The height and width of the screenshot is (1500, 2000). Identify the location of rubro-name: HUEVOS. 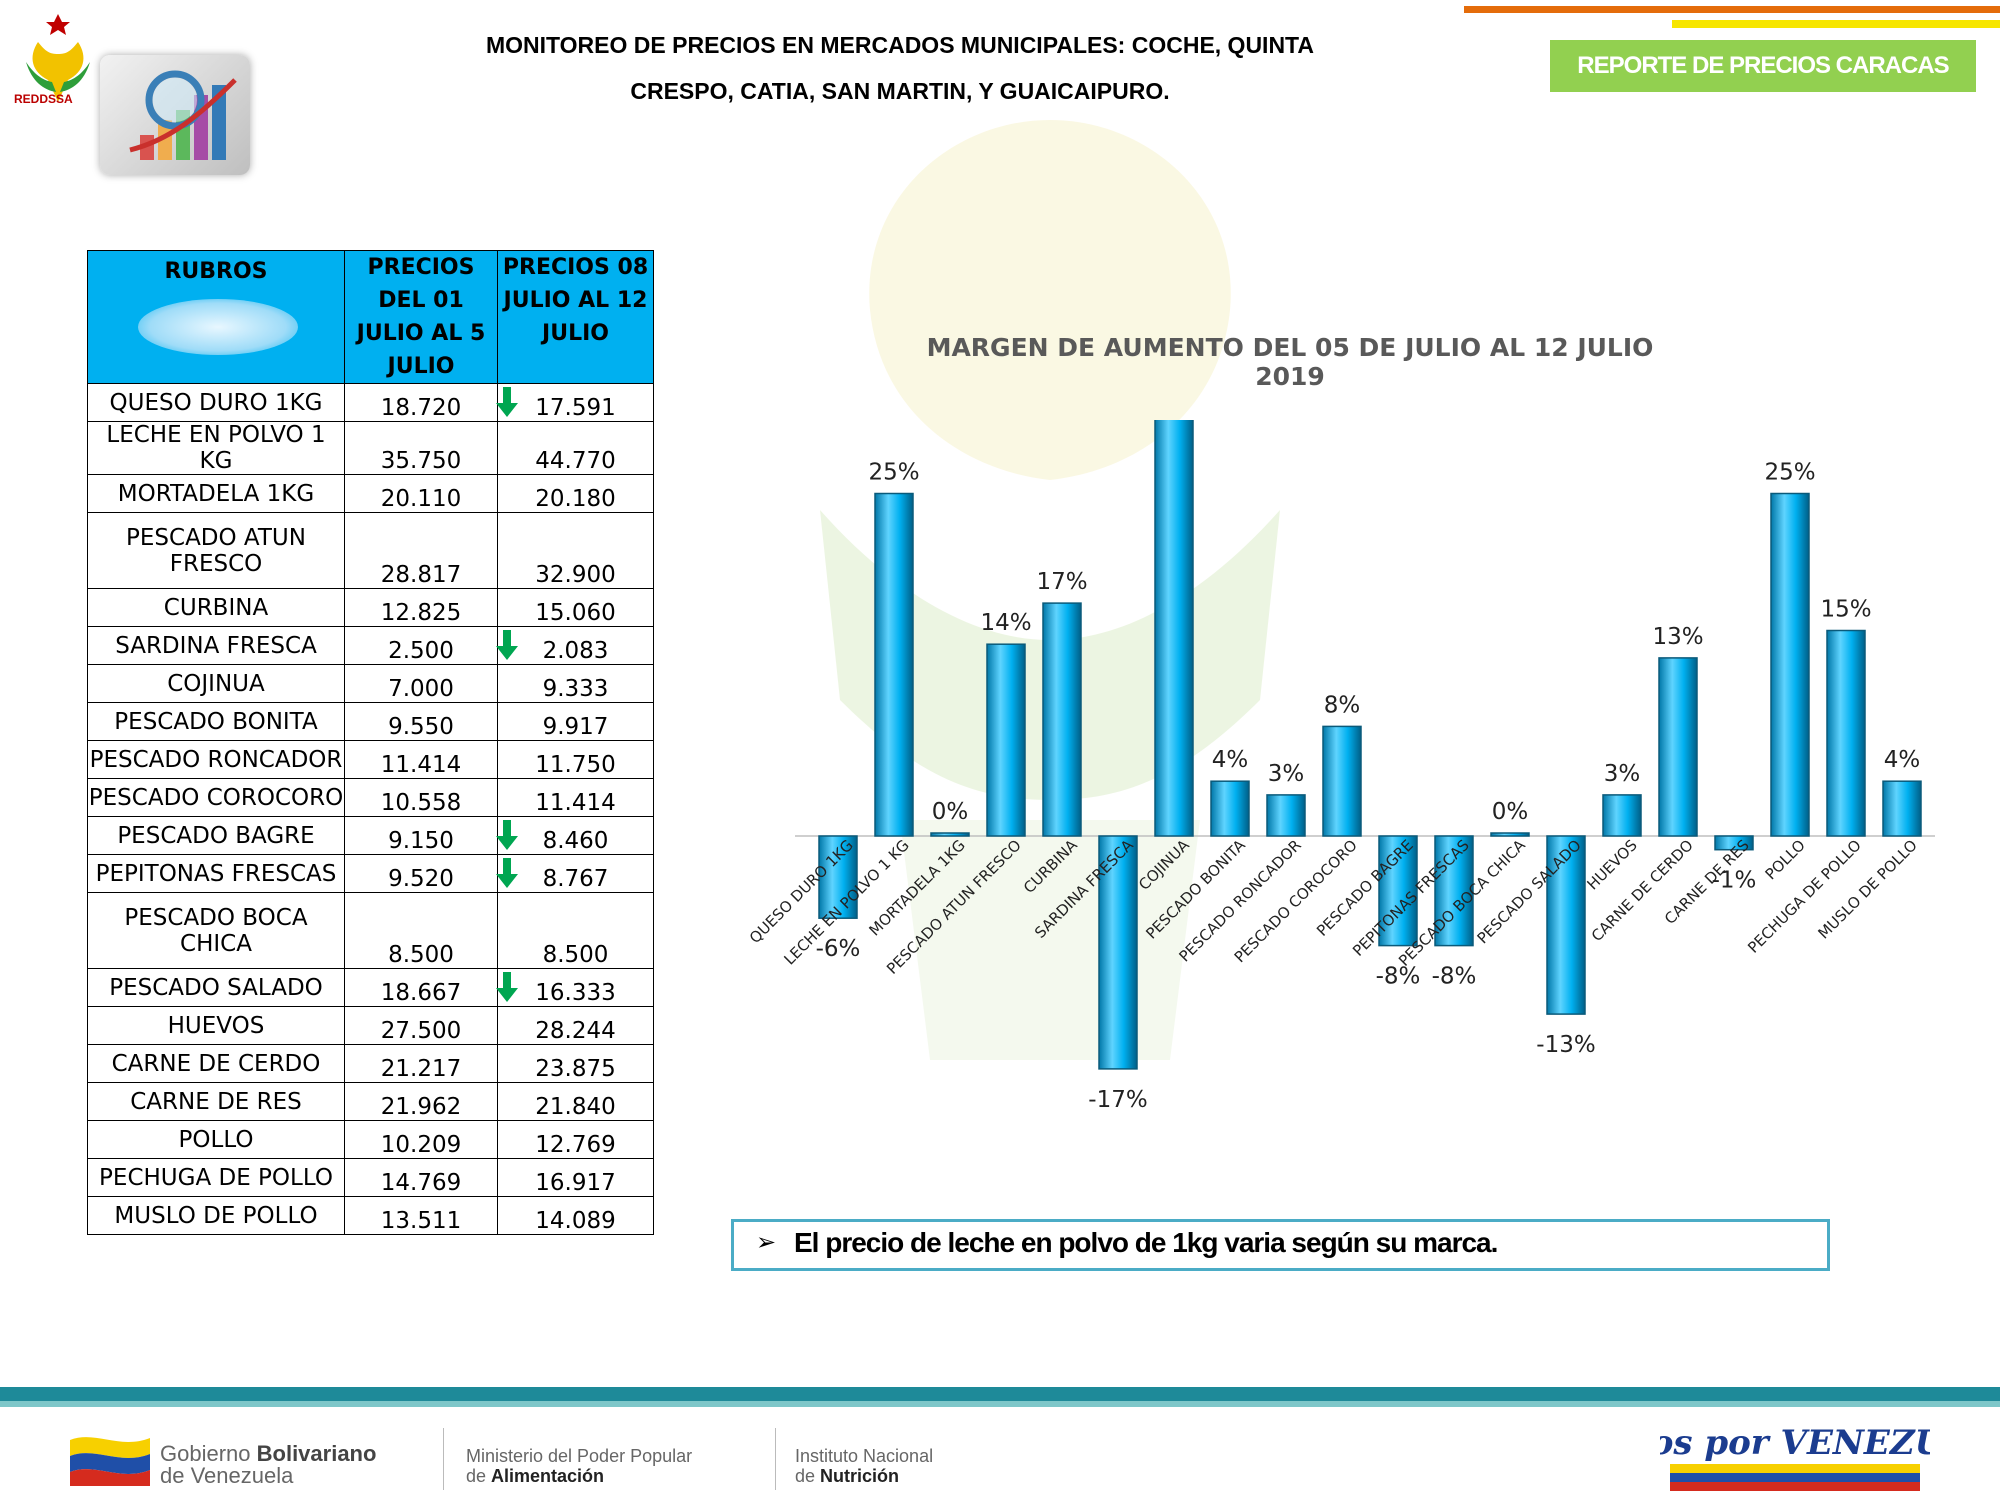
(216, 1025).